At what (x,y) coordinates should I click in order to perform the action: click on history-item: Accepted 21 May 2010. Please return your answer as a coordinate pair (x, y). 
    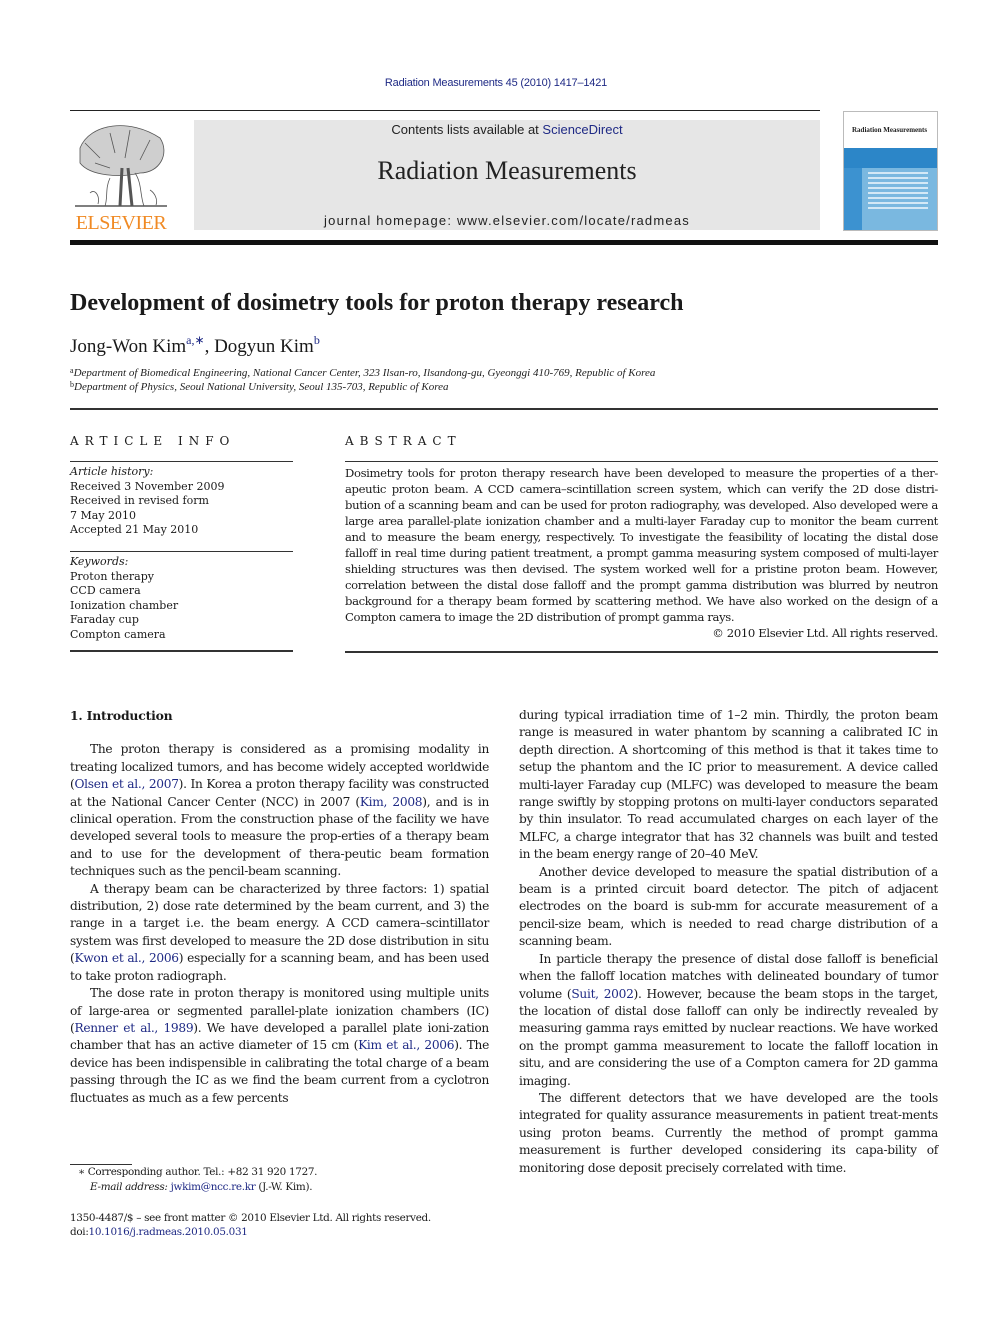
    Looking at the image, I should click on (134, 529).